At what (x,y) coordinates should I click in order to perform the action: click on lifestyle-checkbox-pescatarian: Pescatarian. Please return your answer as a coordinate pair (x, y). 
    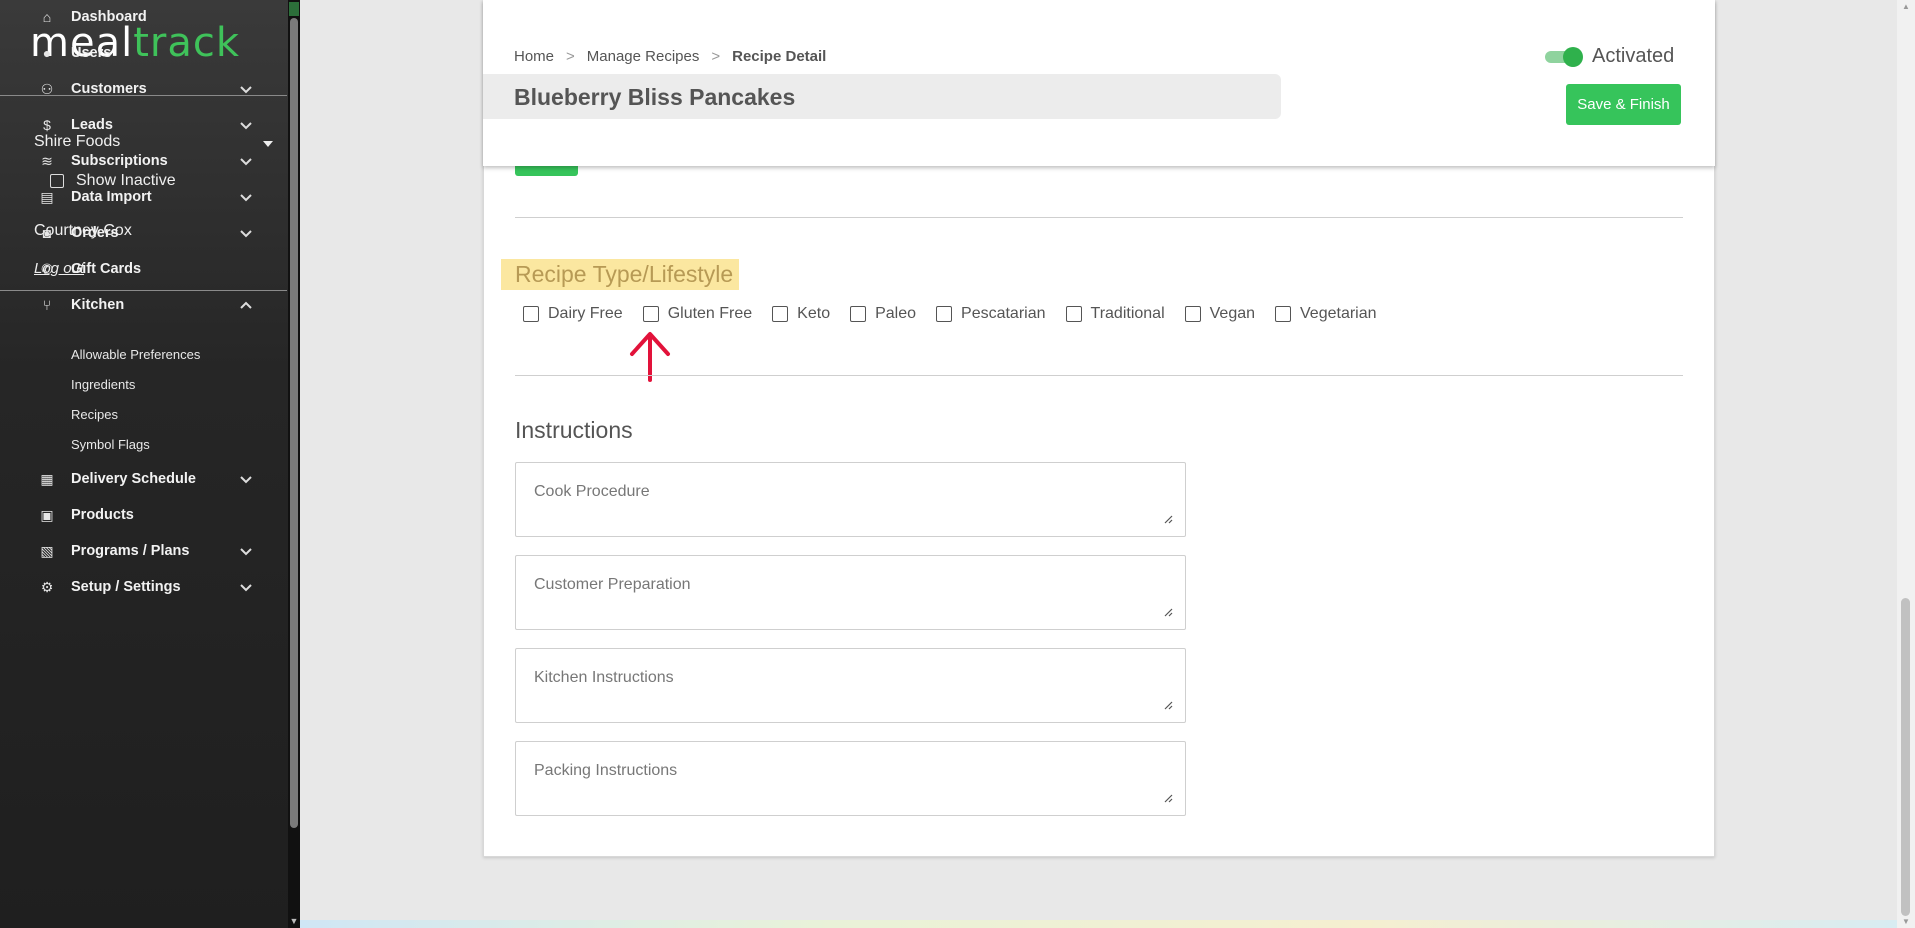
    Looking at the image, I should click on (991, 314).